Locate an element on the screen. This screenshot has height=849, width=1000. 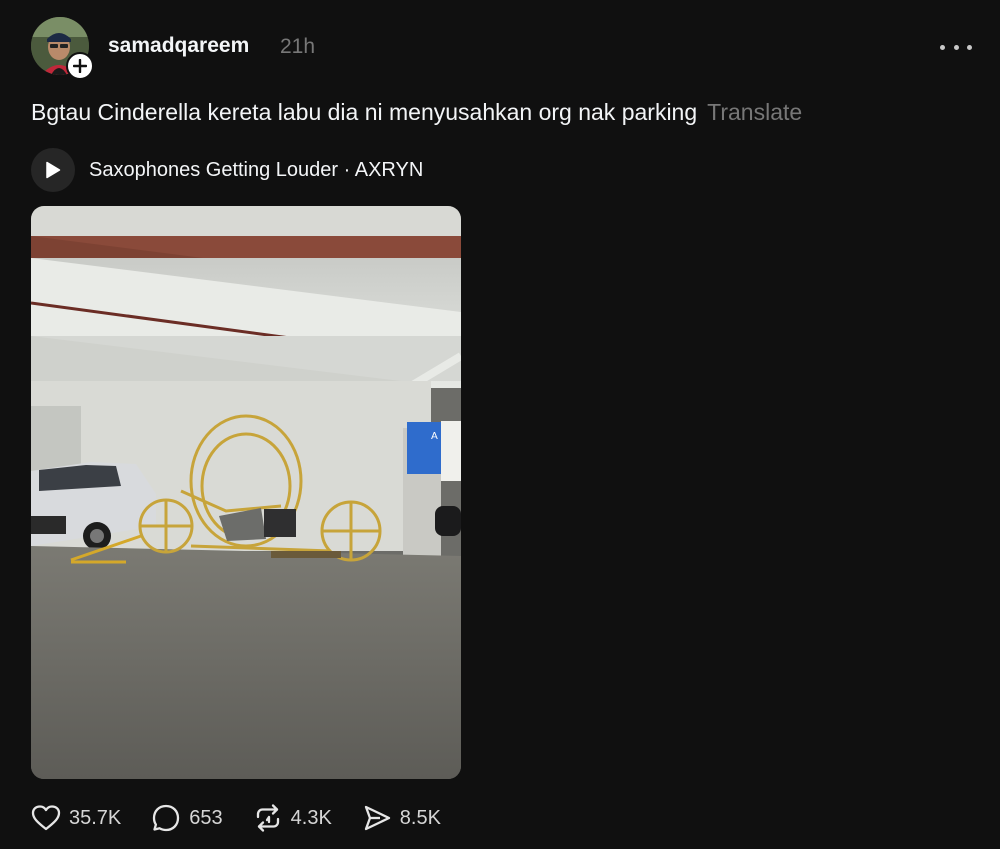
follow-button is located at coordinates (80, 66).